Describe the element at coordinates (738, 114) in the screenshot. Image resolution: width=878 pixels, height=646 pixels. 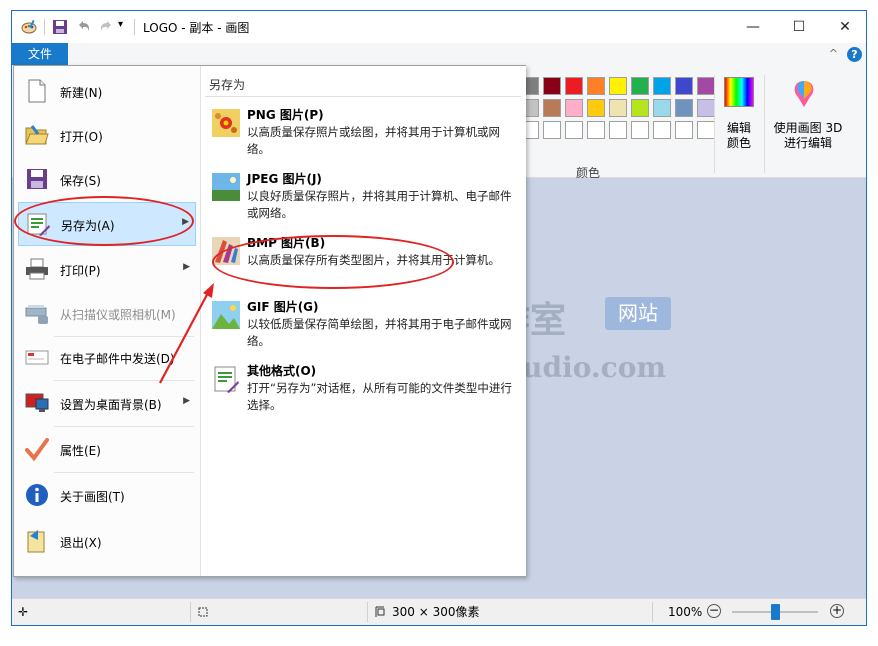
I see `edit-colors-button: 编辑颜色` at that location.